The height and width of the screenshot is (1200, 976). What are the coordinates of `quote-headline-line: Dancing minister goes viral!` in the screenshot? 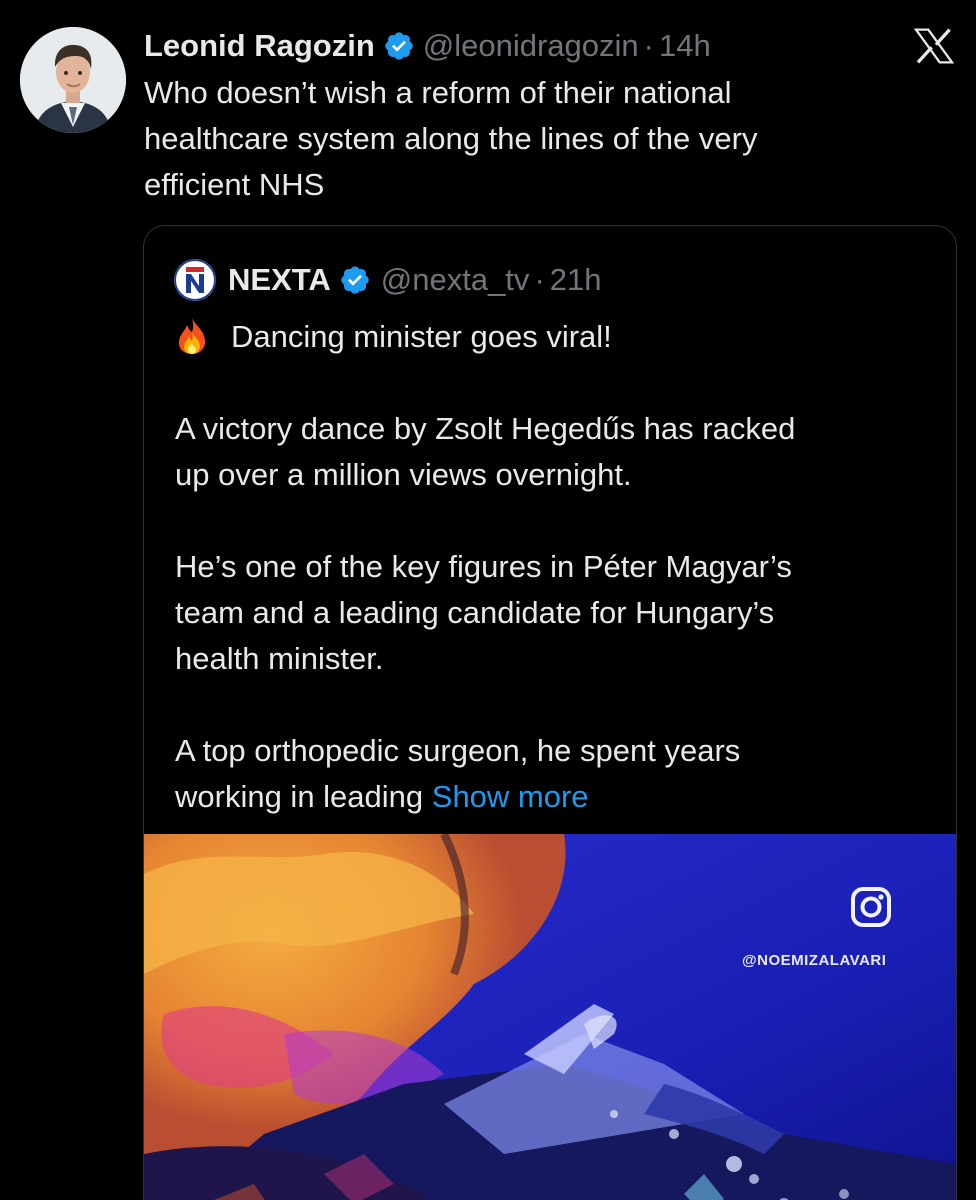 It's located at (555, 337).